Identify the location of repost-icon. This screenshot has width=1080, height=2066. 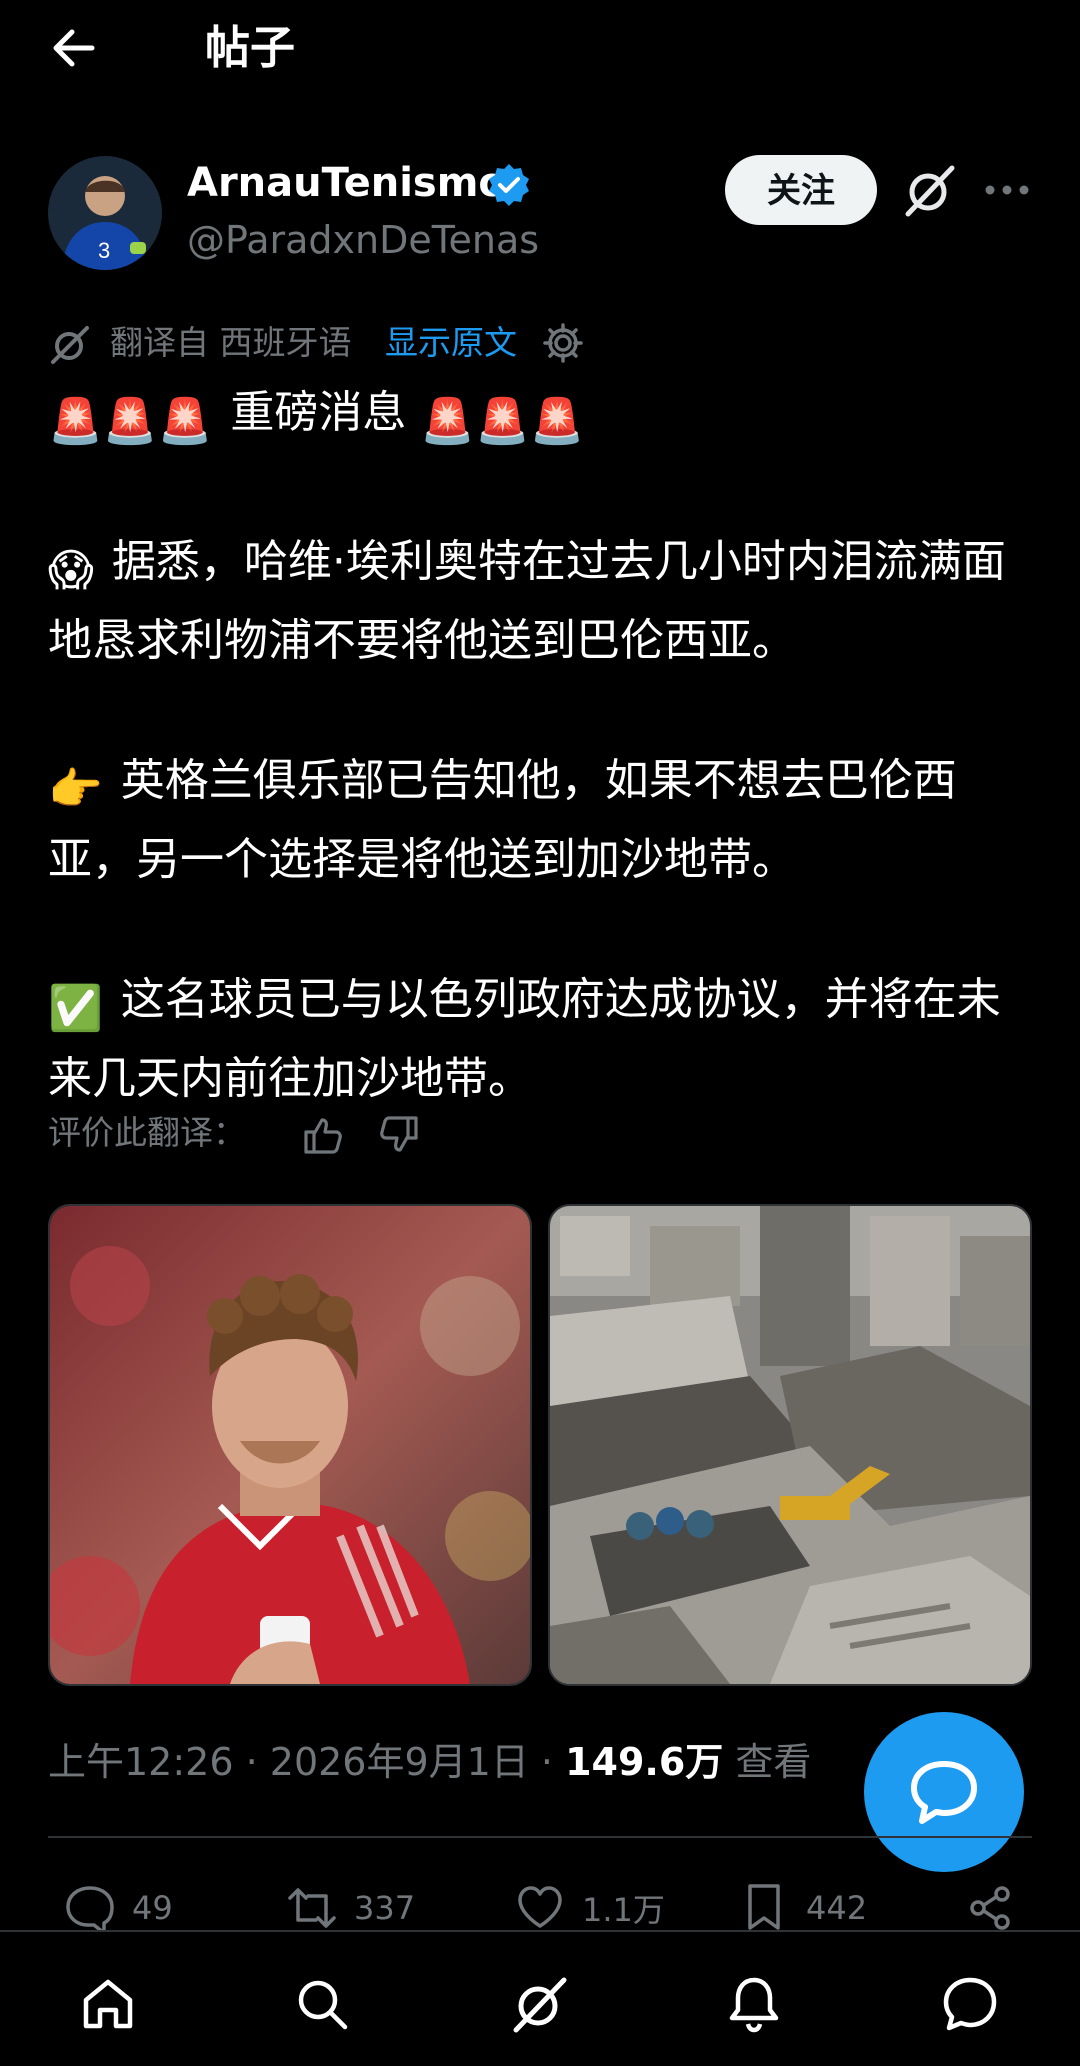
(312, 1908).